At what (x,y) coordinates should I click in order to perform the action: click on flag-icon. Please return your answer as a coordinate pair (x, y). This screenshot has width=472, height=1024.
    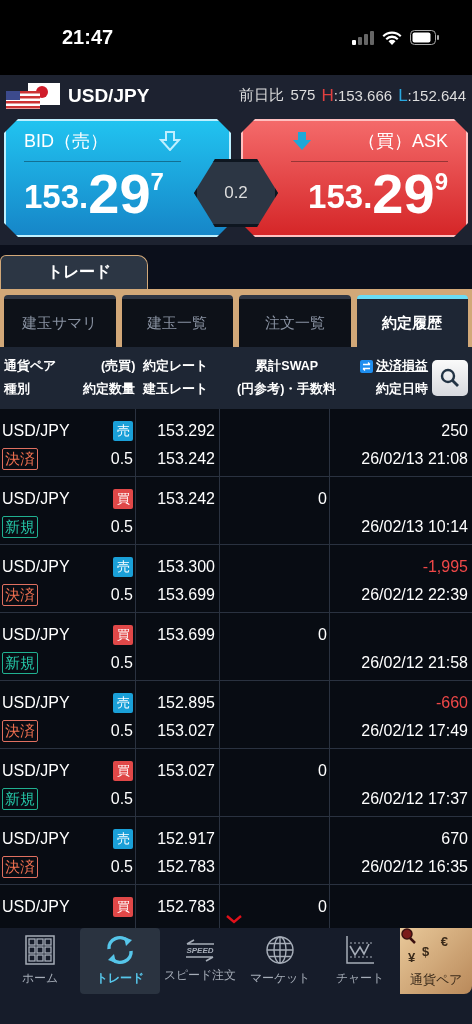
    Looking at the image, I should click on (34, 96).